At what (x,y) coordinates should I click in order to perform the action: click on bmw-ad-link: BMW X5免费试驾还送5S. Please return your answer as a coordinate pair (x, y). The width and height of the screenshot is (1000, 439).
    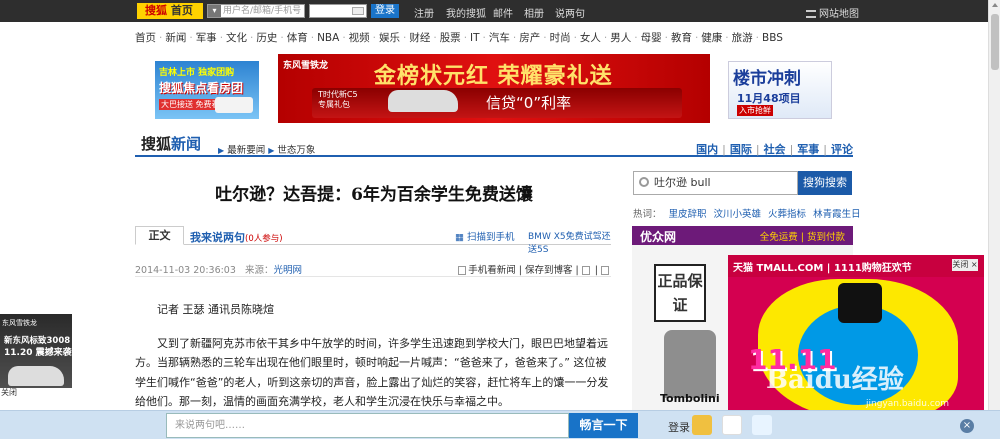
    Looking at the image, I should click on (569, 242).